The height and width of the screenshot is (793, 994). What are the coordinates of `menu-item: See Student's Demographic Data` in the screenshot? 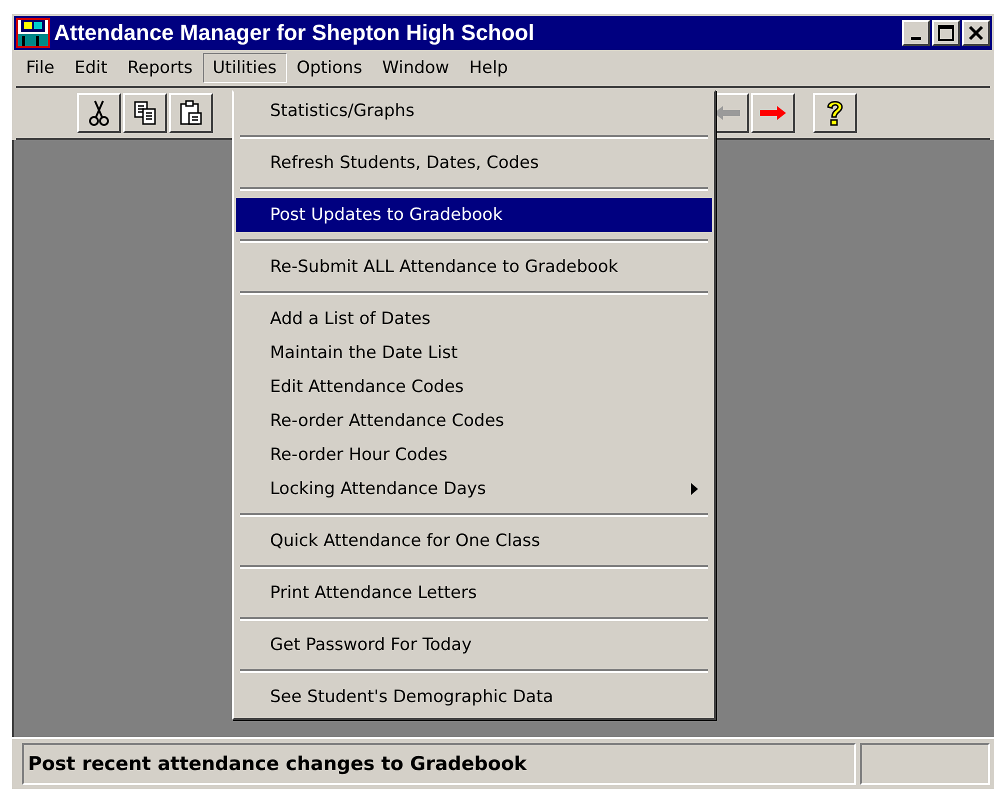 It's located at (474, 697).